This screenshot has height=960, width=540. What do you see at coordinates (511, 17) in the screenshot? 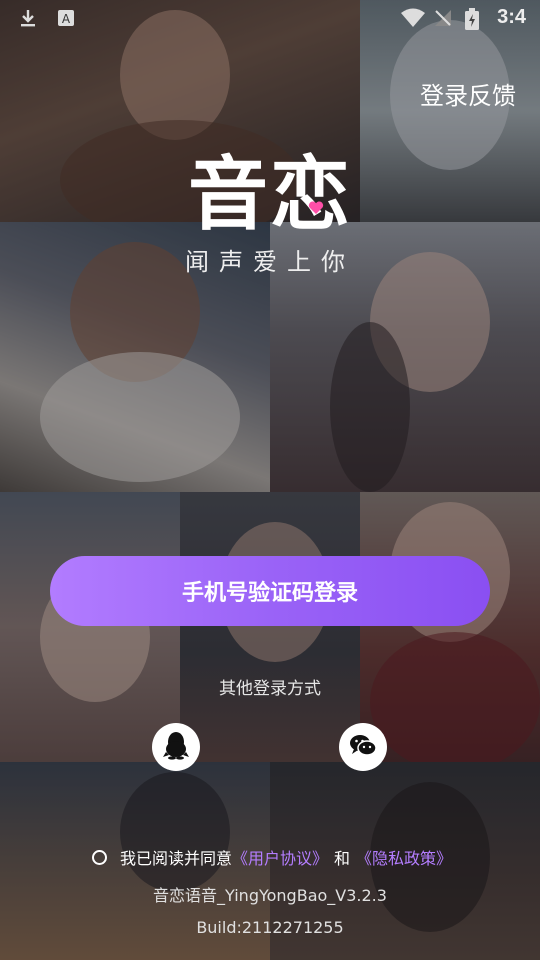
I see `status-time: 3:4` at bounding box center [511, 17].